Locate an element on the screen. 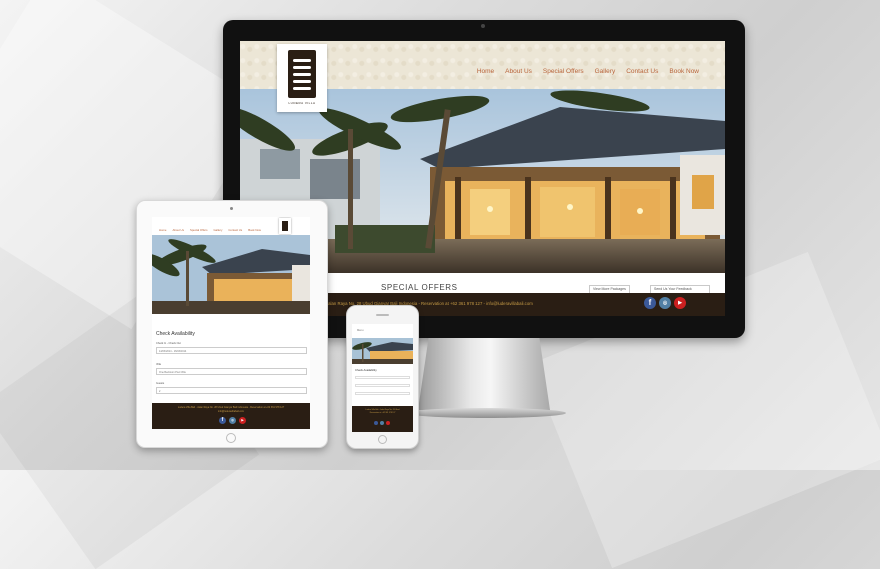  site-logo is located at coordinates (285, 226).